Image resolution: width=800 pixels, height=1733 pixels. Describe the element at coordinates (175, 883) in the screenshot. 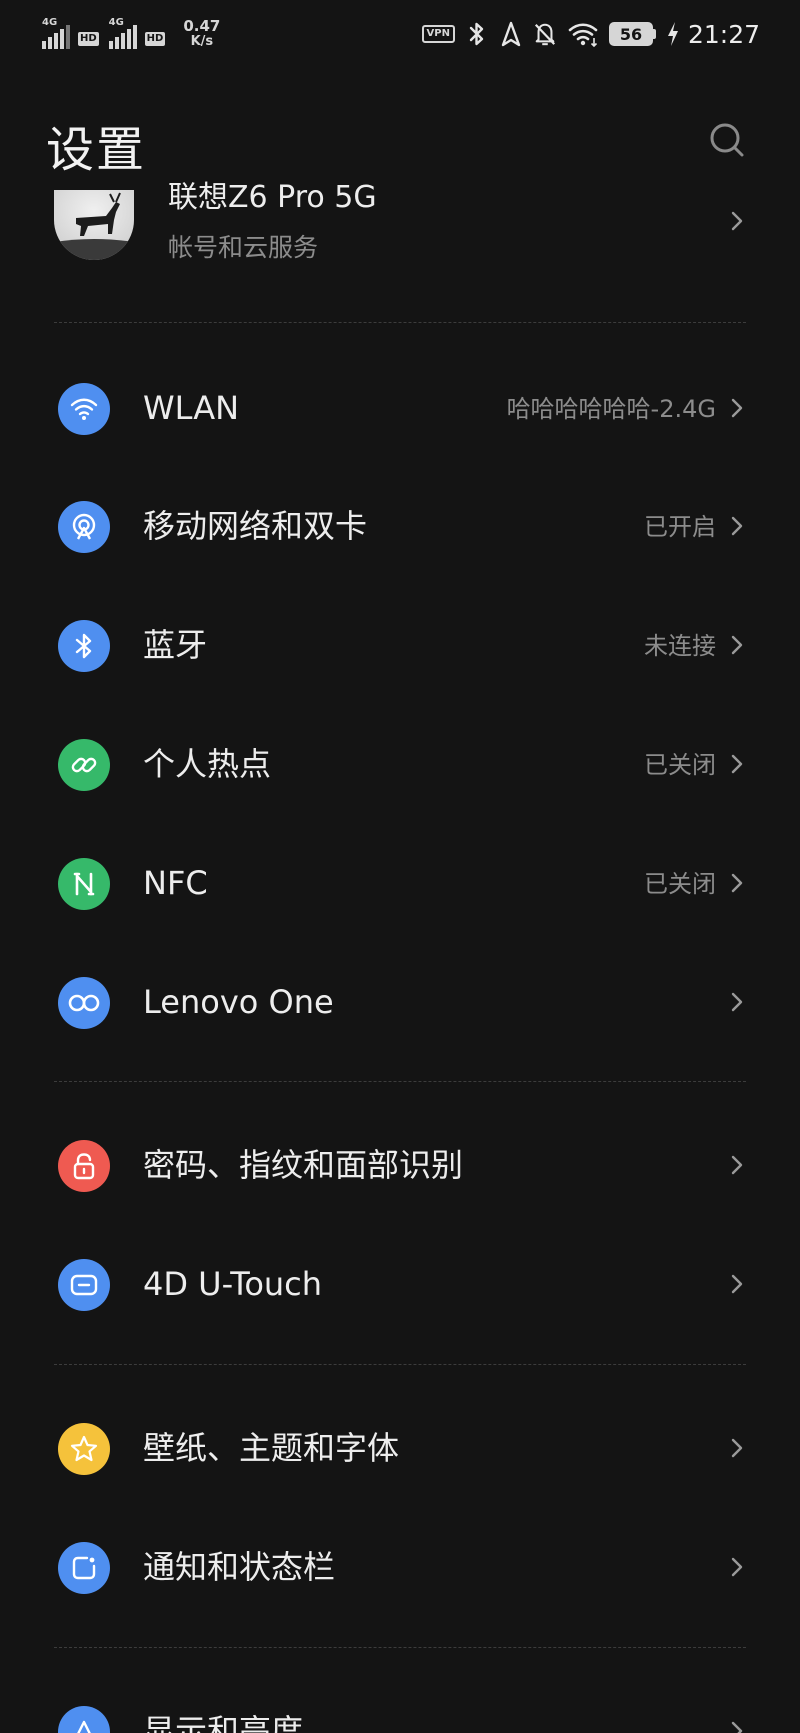

I see `settings-item-label: NFC` at that location.